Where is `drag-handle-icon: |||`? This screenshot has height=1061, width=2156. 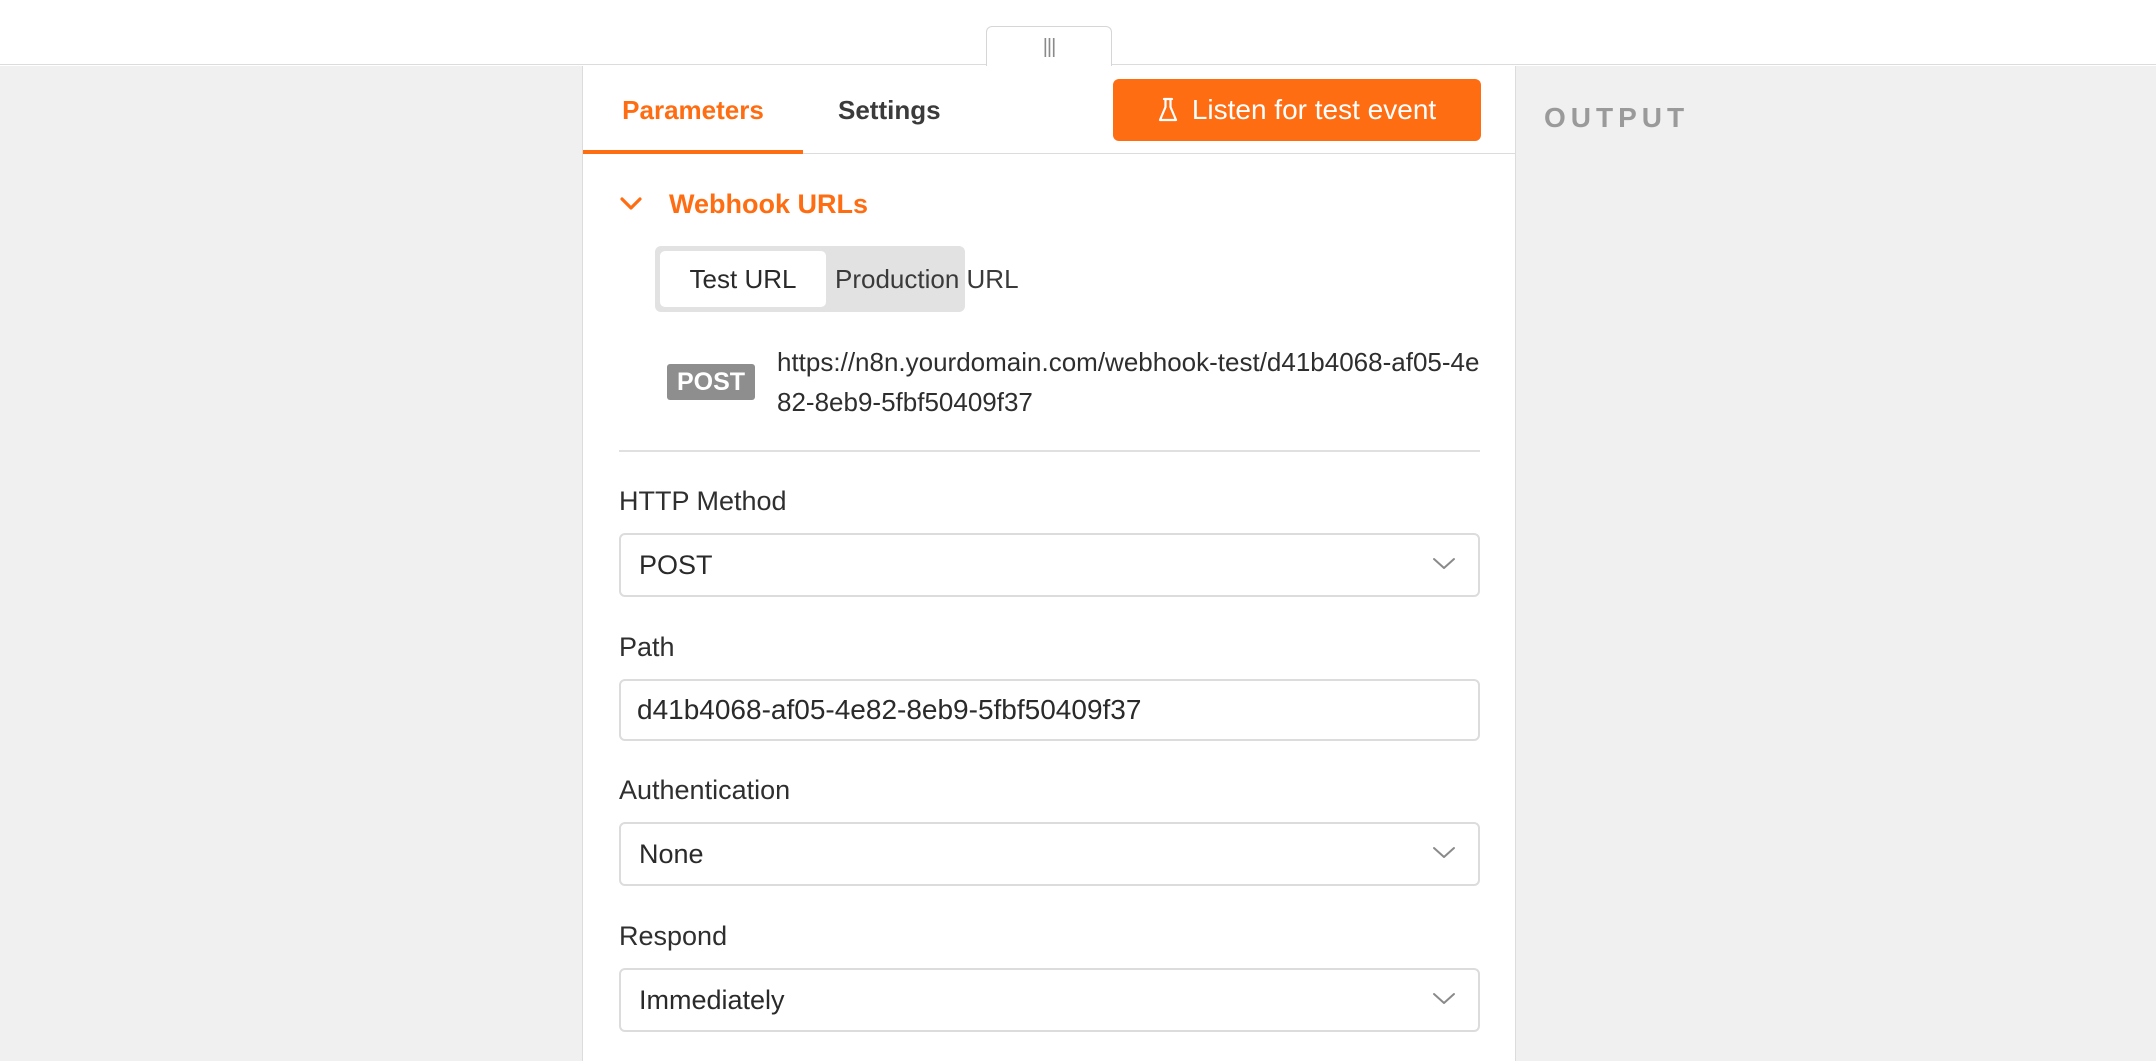 drag-handle-icon: ||| is located at coordinates (1049, 47).